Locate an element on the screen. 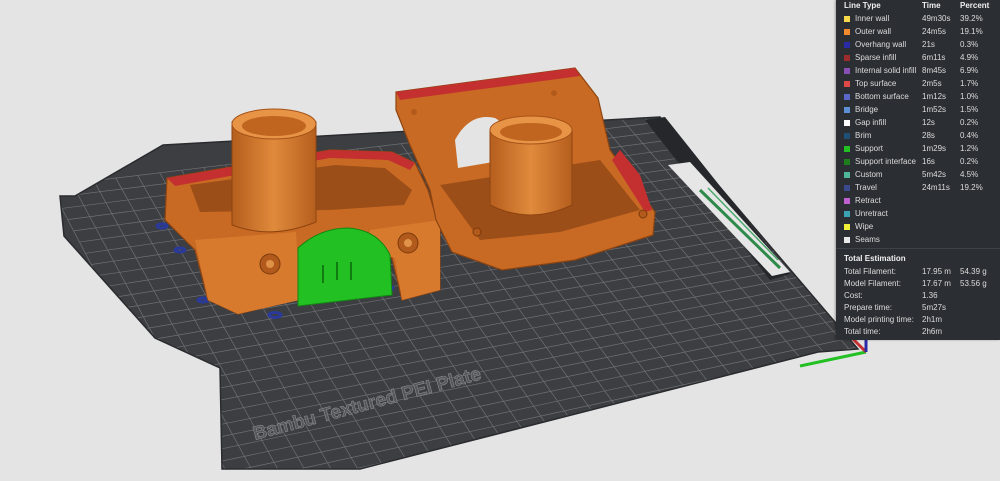 This screenshot has height=481, width=1000. legend-row: Custom 5m42s 4.5% is located at coordinates (918, 176).